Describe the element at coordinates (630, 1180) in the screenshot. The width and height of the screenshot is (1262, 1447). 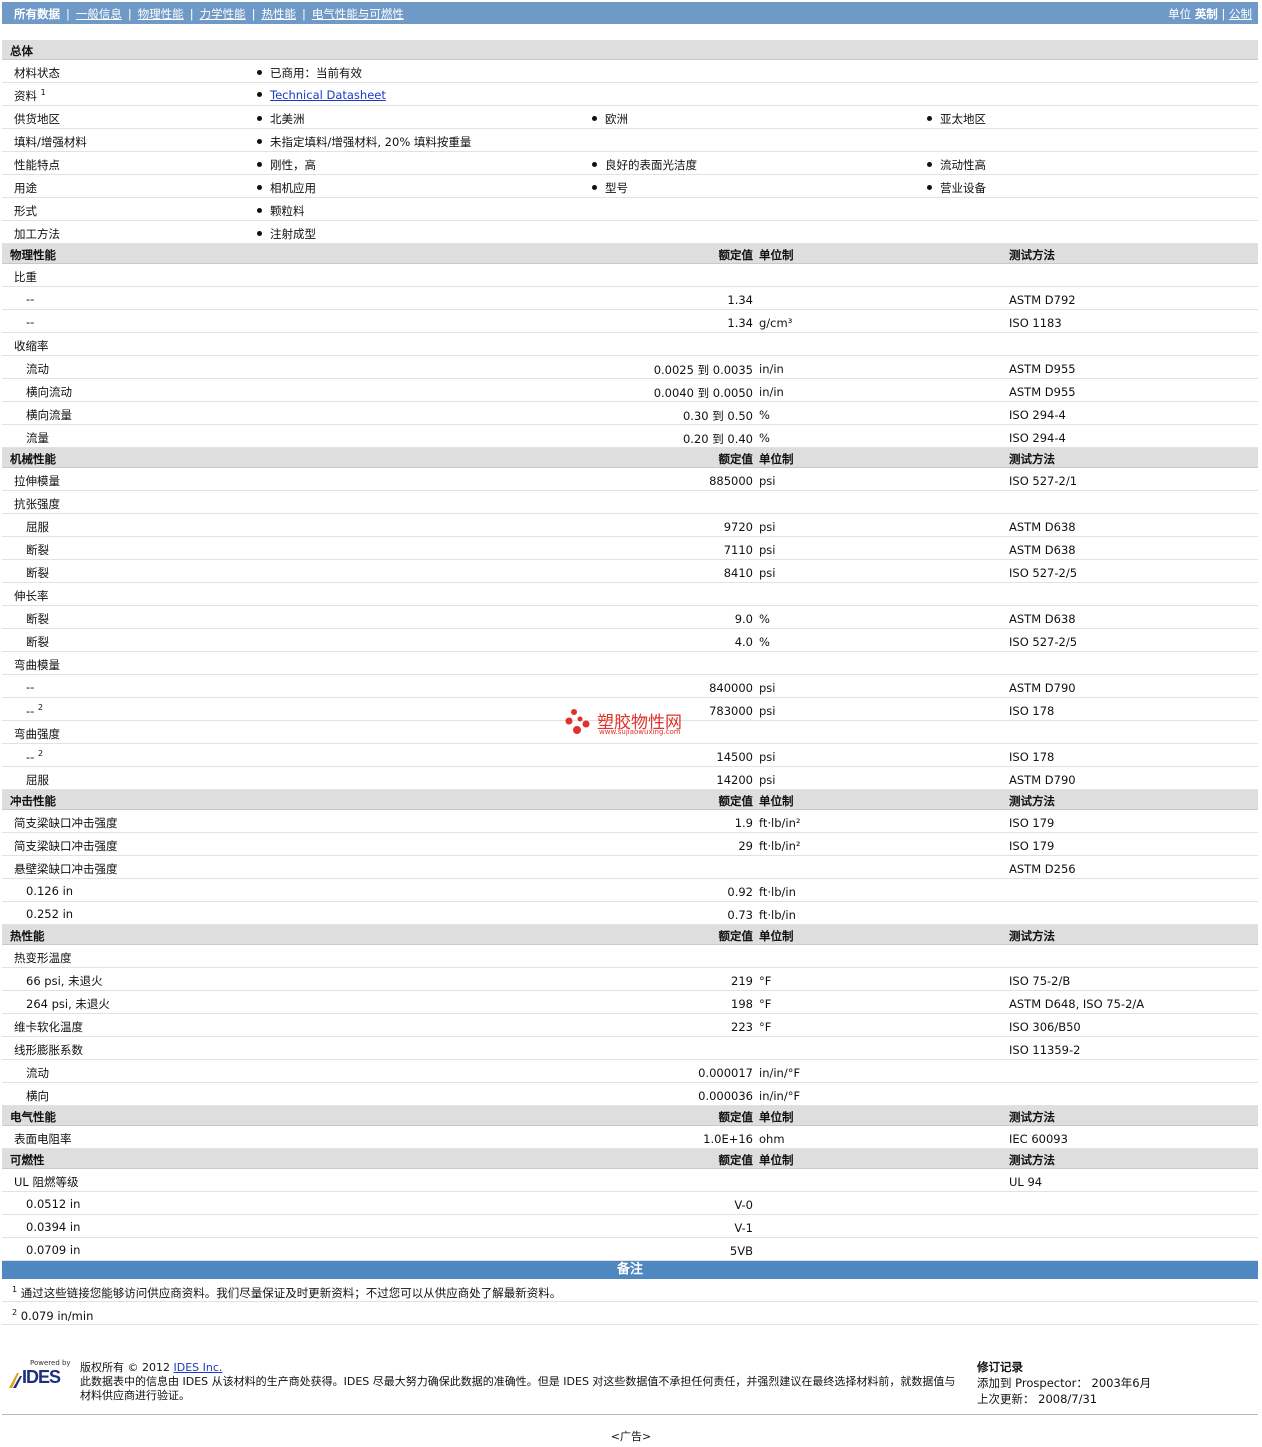
I see `property-row: UL 阻燃等级 UL 94` at that location.